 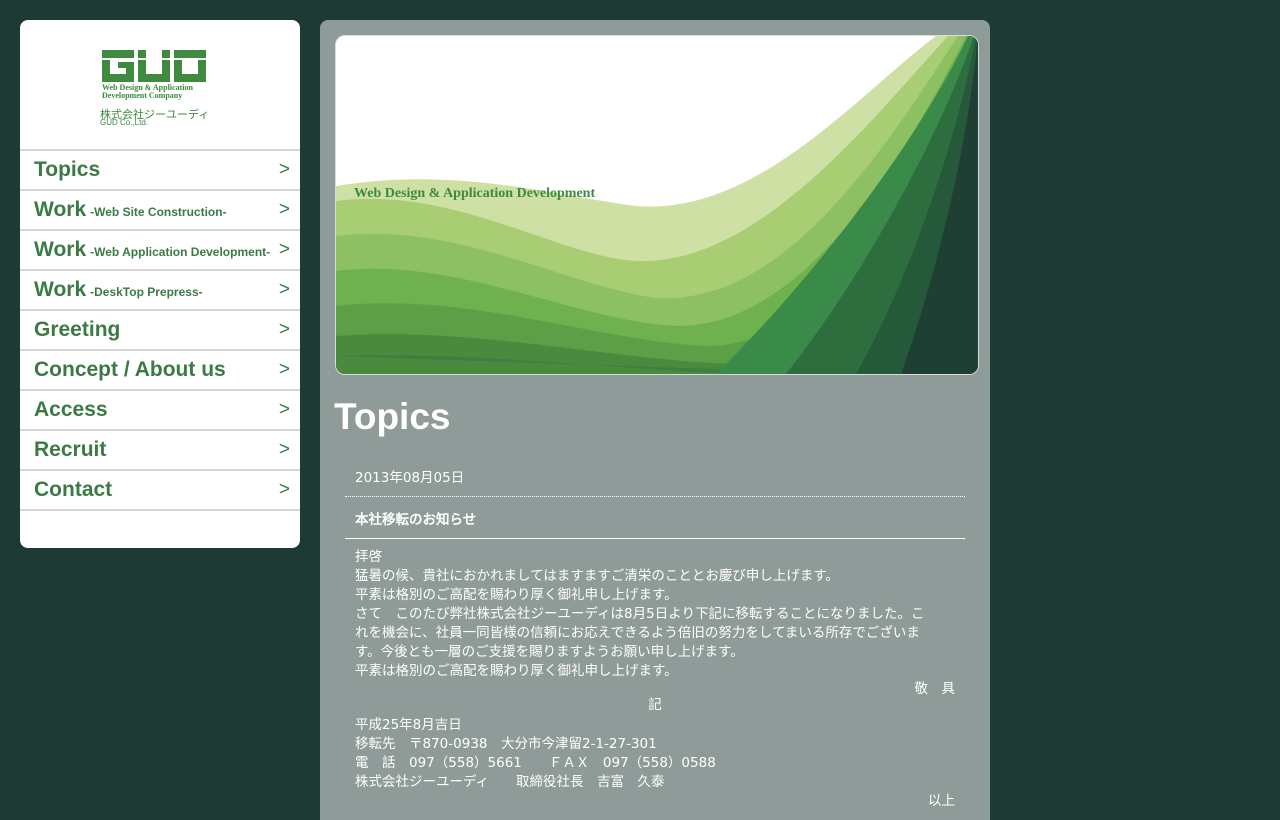 What do you see at coordinates (408, 725) in the screenshot?
I see `detail-line: 平成25年8月吉日` at bounding box center [408, 725].